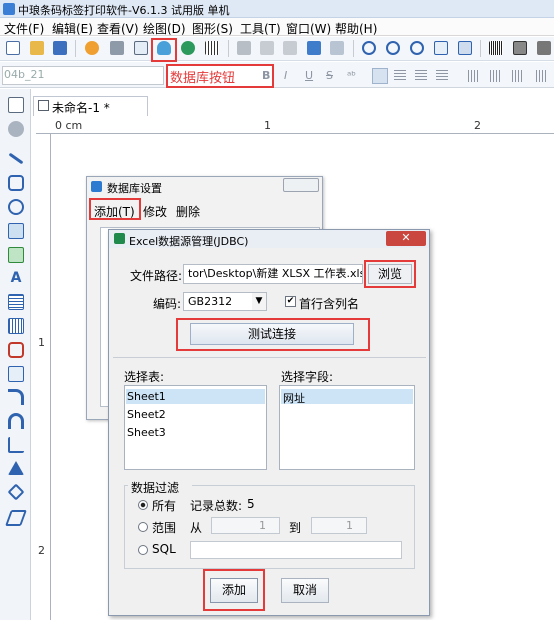 This screenshot has height=620, width=554. What do you see at coordinates (16, 468) in the screenshot?
I see `triangle-icon` at bounding box center [16, 468].